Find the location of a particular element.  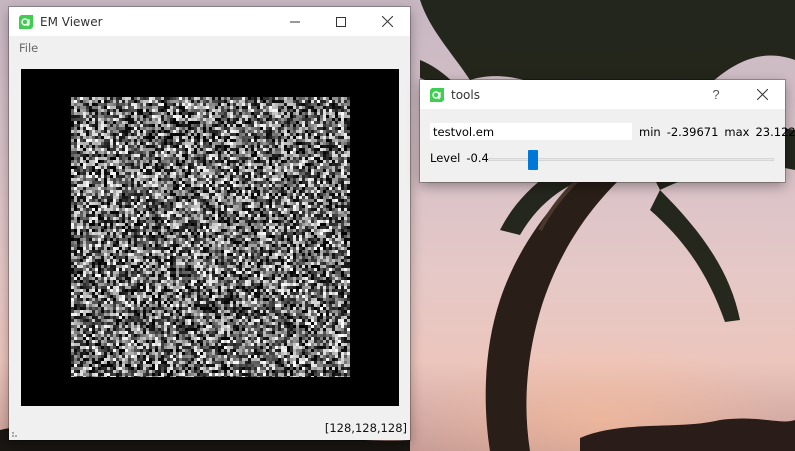

menu-file: File is located at coordinates (28, 48).